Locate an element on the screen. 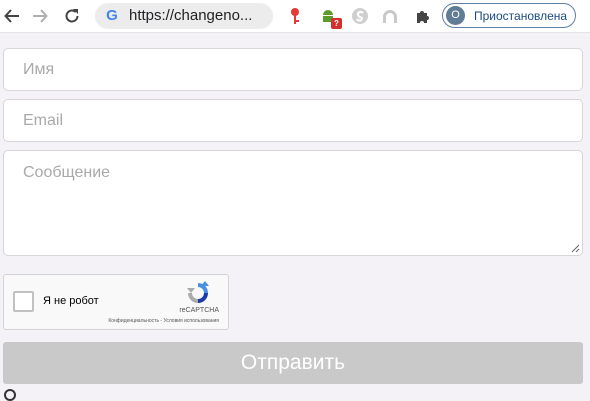  back-arrow-icon is located at coordinates (12, 16).